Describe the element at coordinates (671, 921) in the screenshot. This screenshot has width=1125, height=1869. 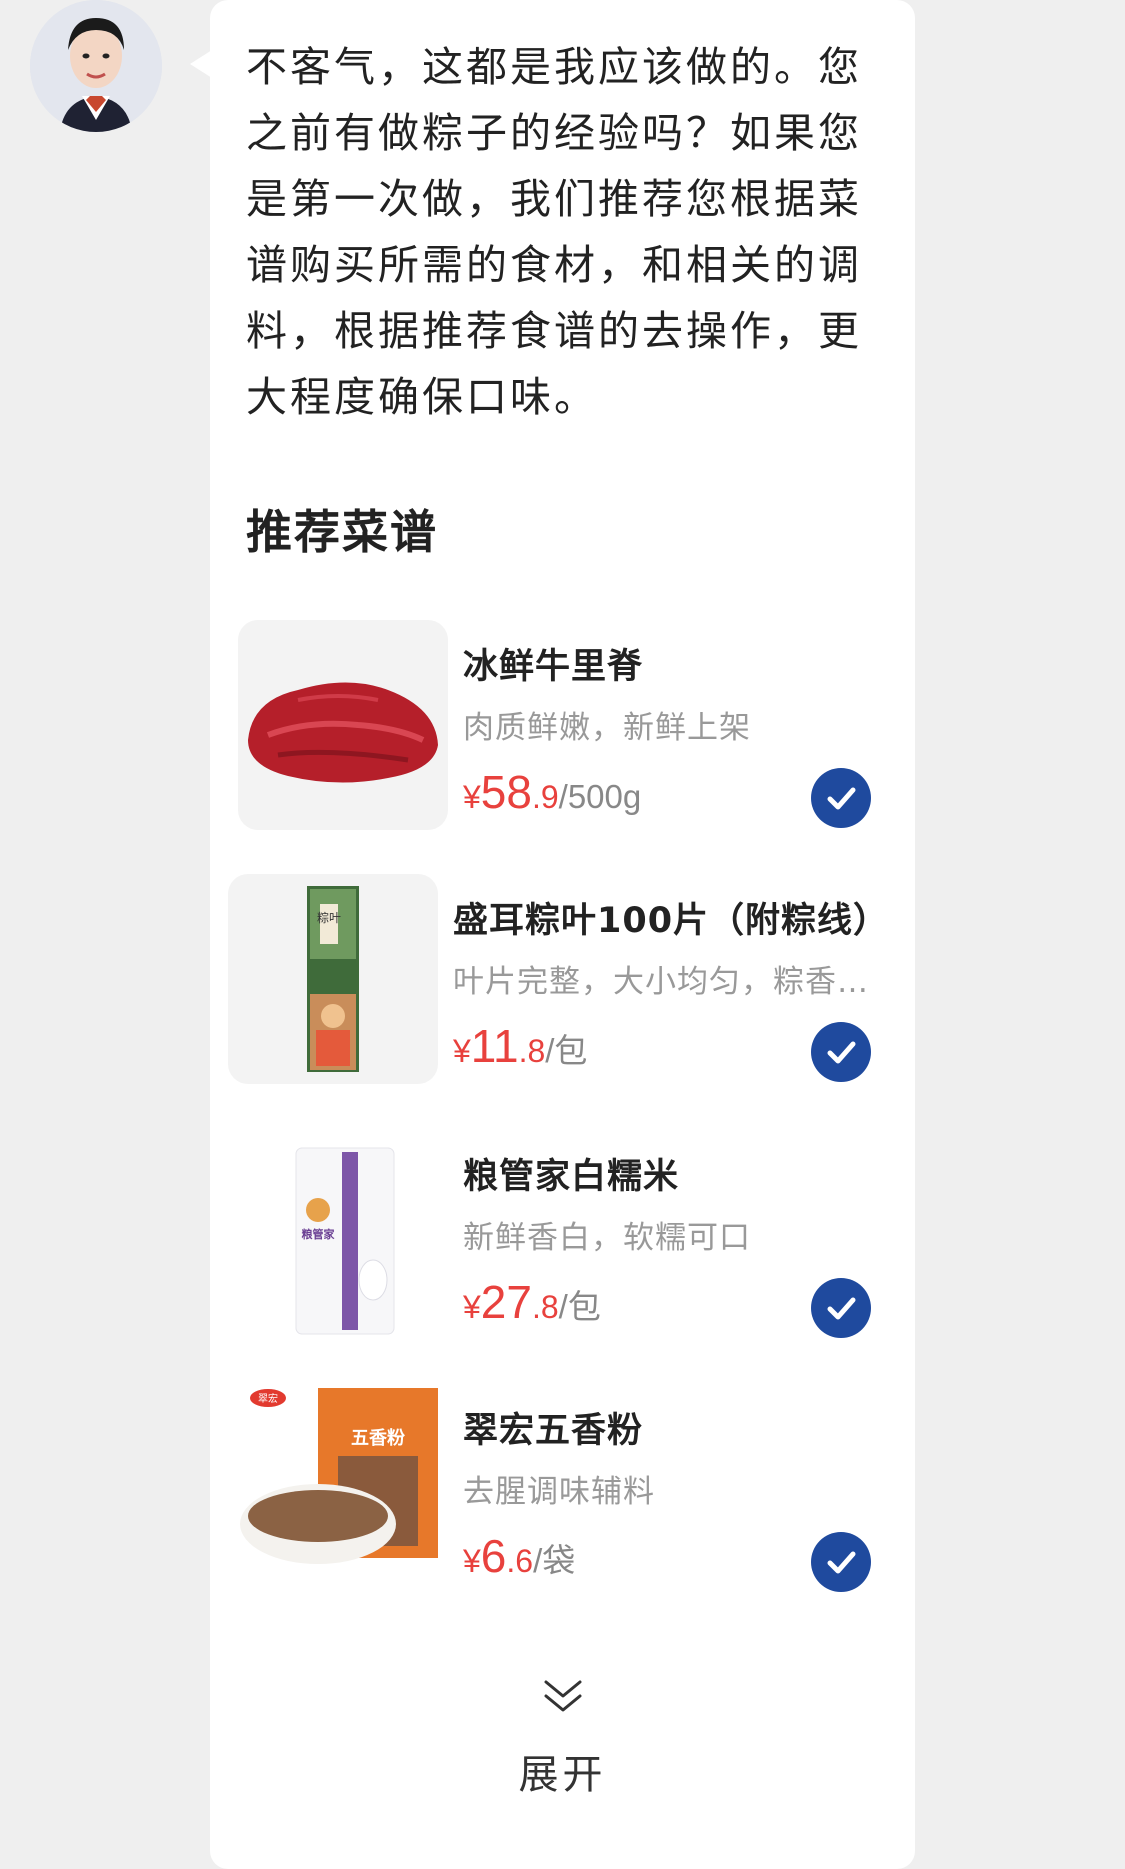
I see `product-name: 盛耳粽叶100片（附粽线）` at that location.